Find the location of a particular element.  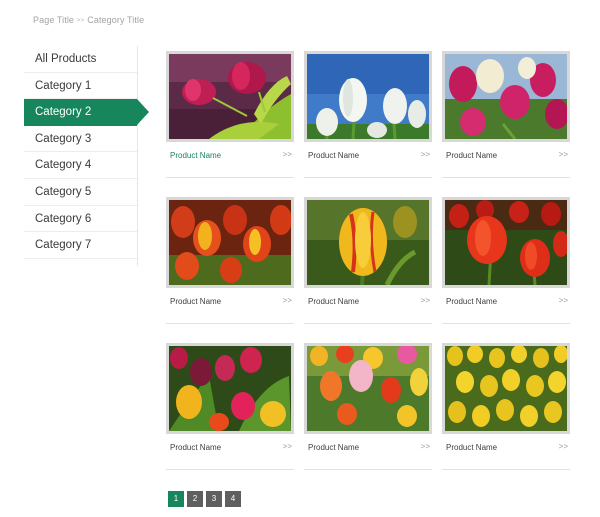

page-button-1: 1 is located at coordinates (176, 499).